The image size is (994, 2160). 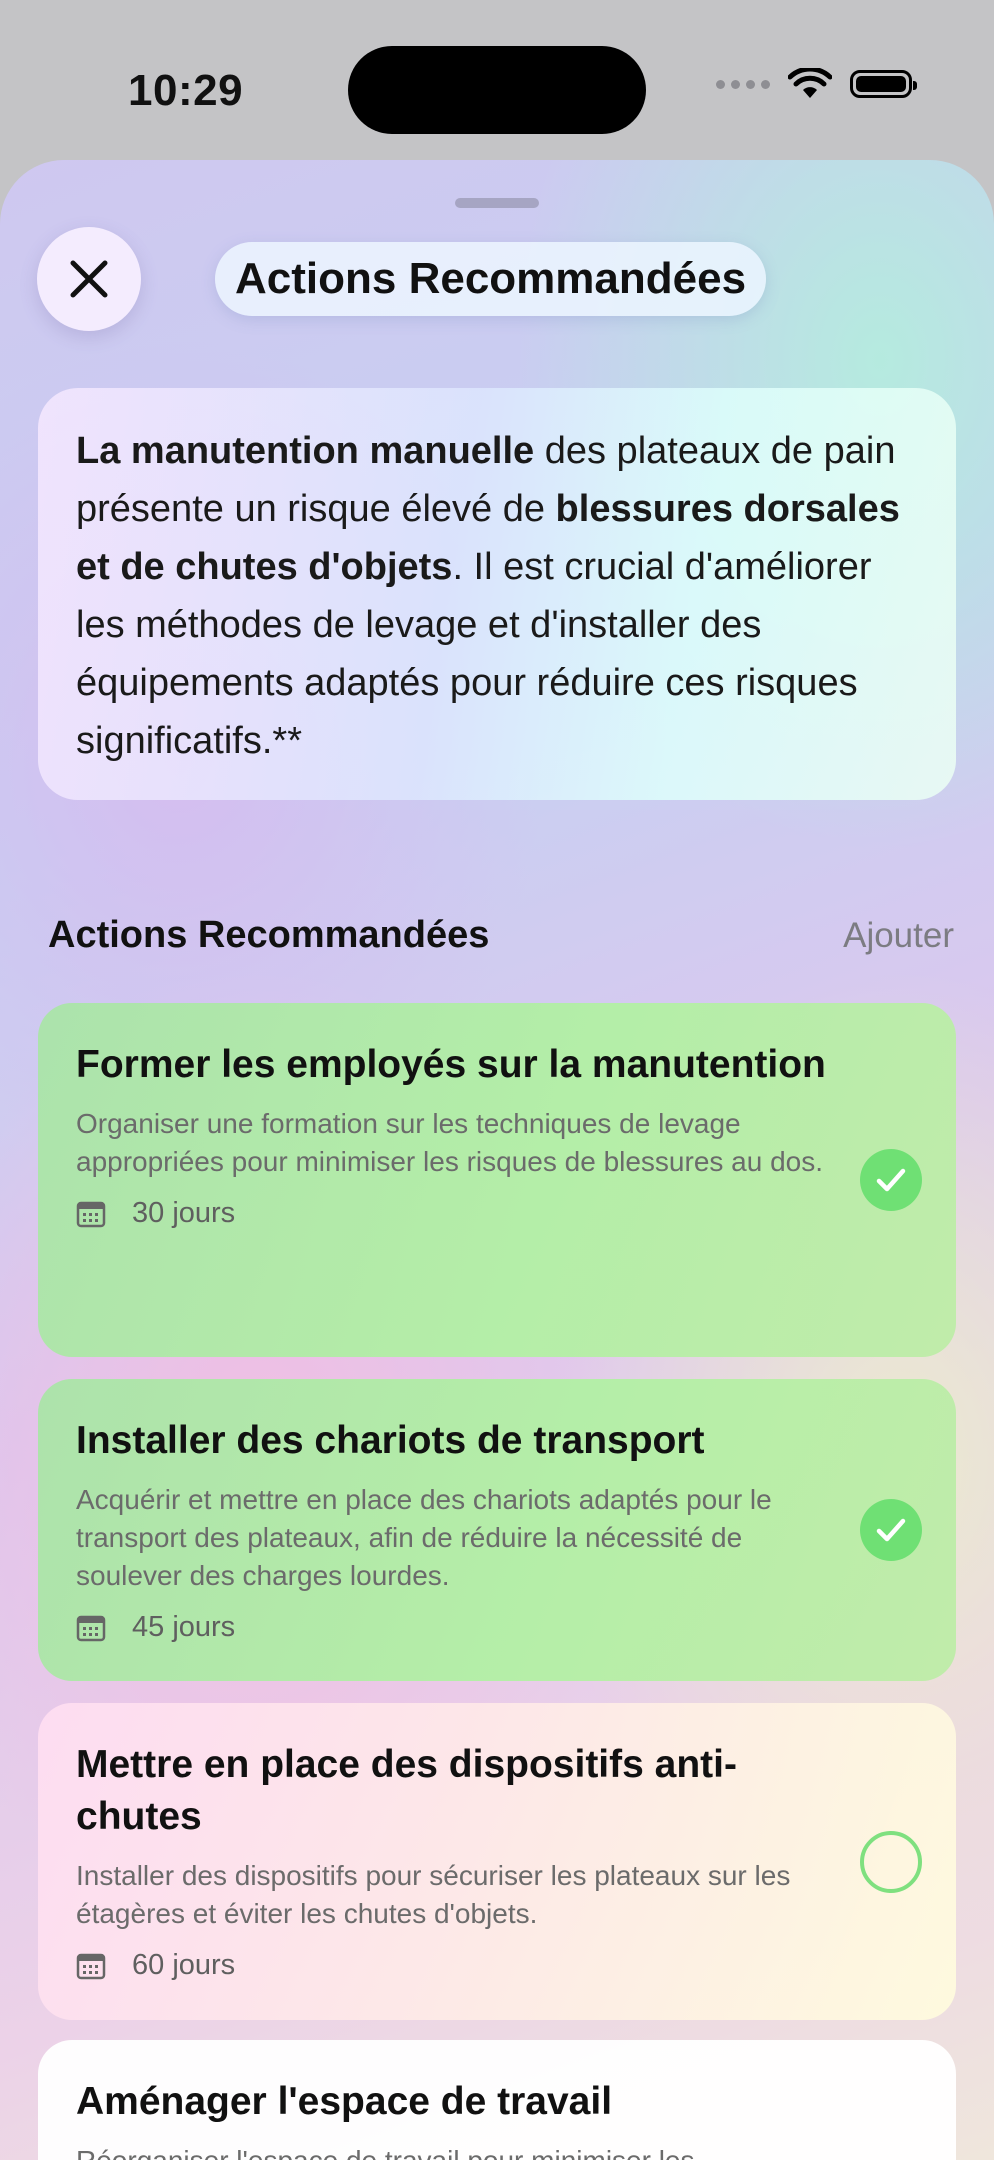 I want to click on cellular-signal-icon, so click(x=743, y=84).